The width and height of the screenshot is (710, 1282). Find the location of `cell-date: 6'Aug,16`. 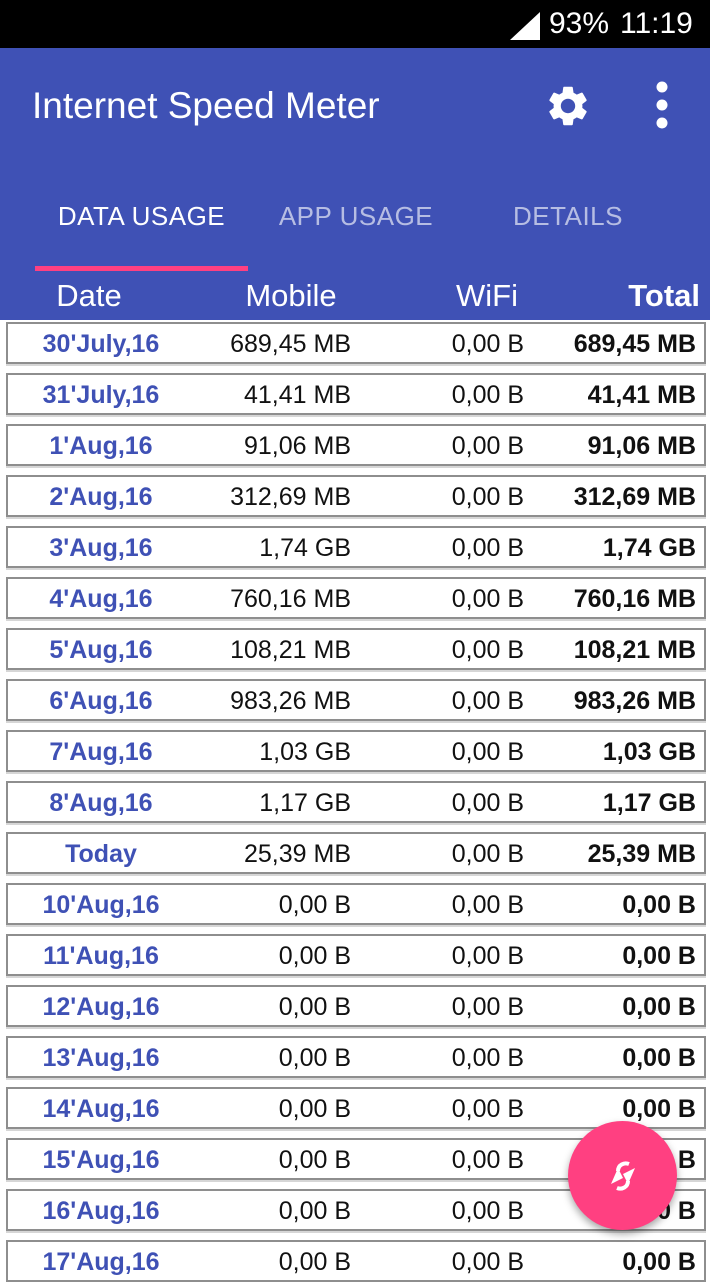

cell-date: 6'Aug,16 is located at coordinates (101, 701).